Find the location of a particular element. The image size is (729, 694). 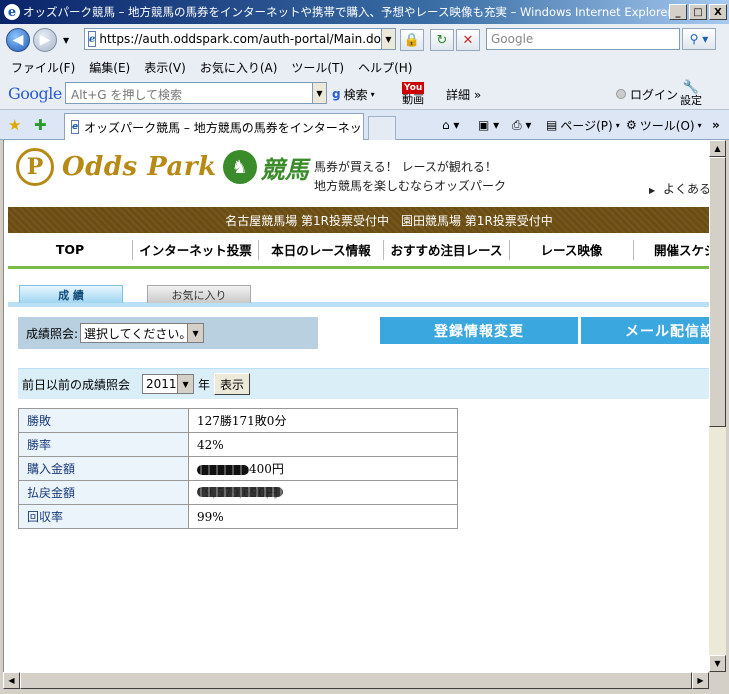

settings-label: 設定 is located at coordinates (691, 100).